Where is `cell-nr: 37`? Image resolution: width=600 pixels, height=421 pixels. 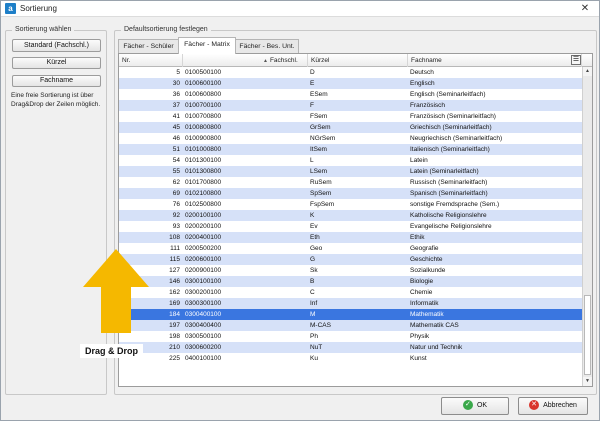 cell-nr: 37 is located at coordinates (176, 105).